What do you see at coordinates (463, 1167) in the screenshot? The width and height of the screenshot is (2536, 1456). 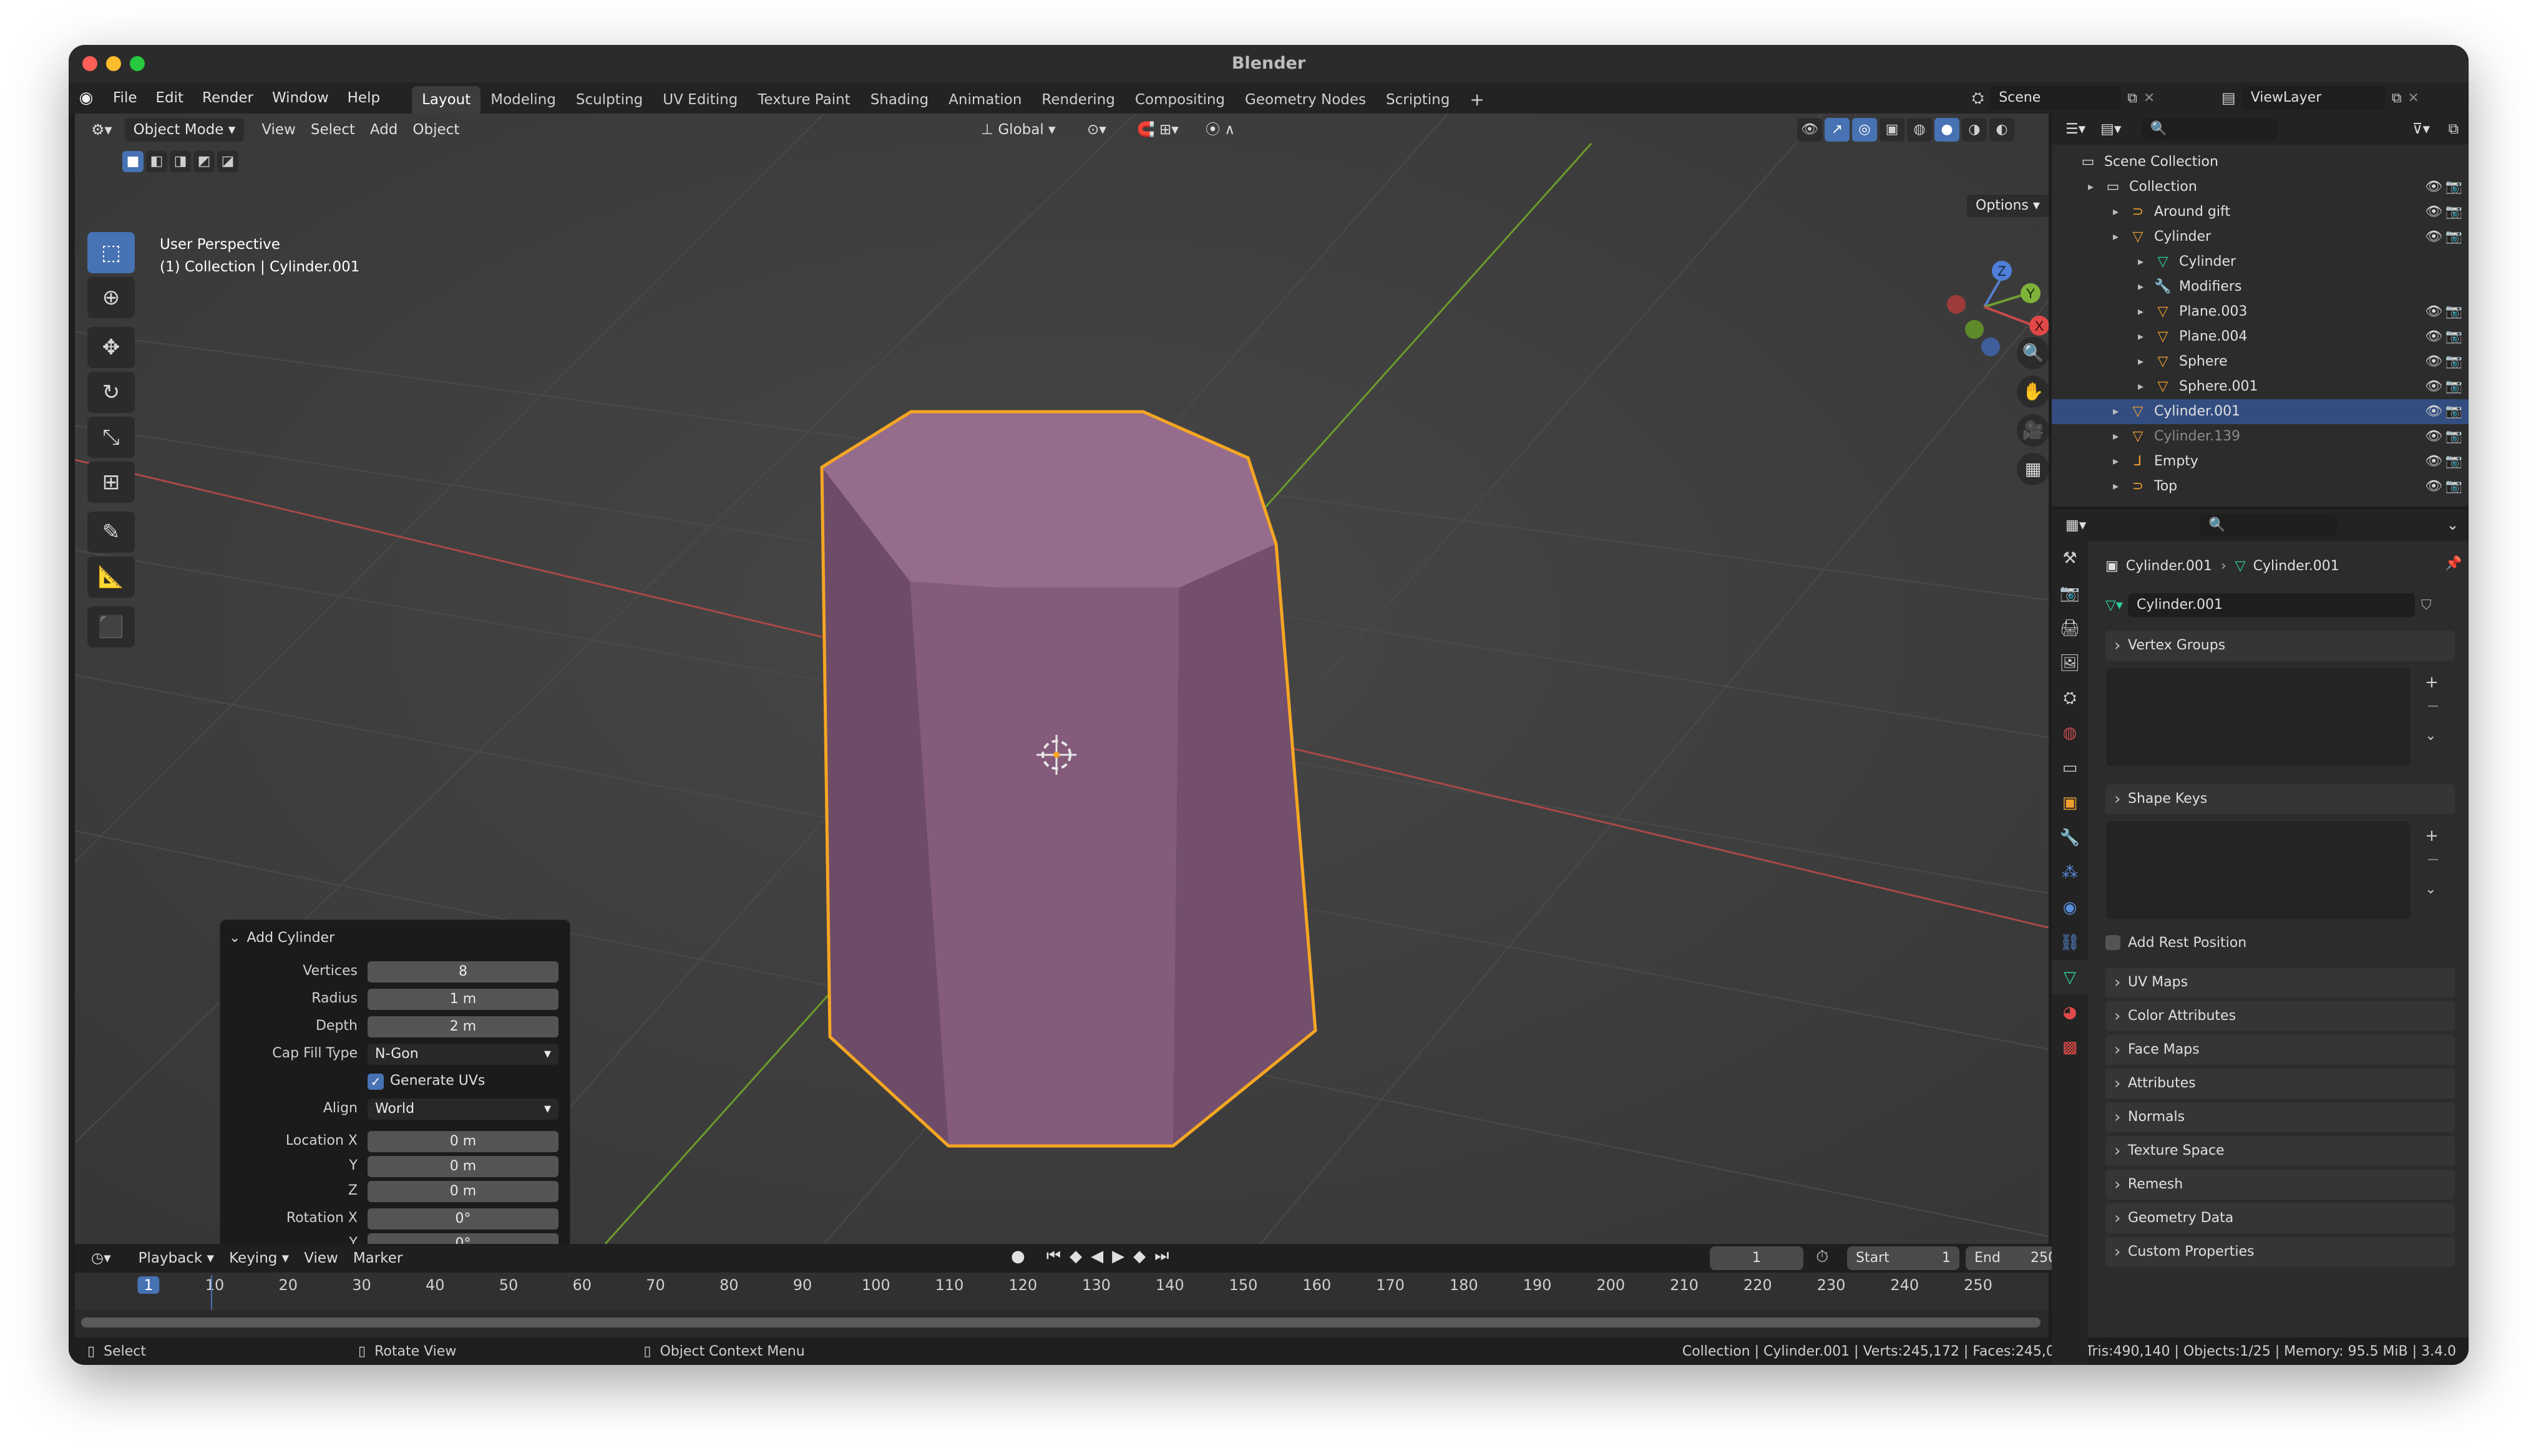 I see `location-y-field: 0 m` at bounding box center [463, 1167].